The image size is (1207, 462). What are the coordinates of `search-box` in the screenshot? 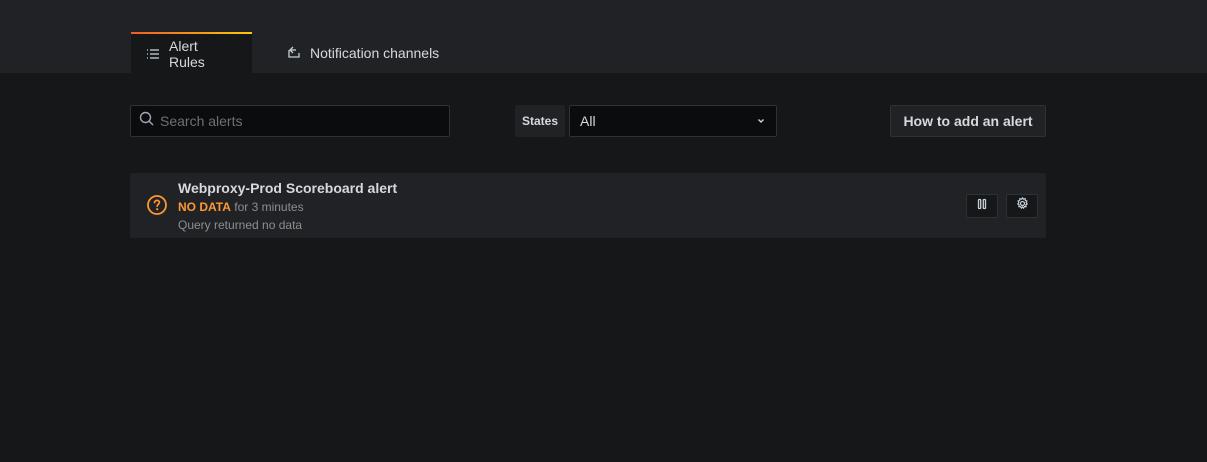 It's located at (290, 121).